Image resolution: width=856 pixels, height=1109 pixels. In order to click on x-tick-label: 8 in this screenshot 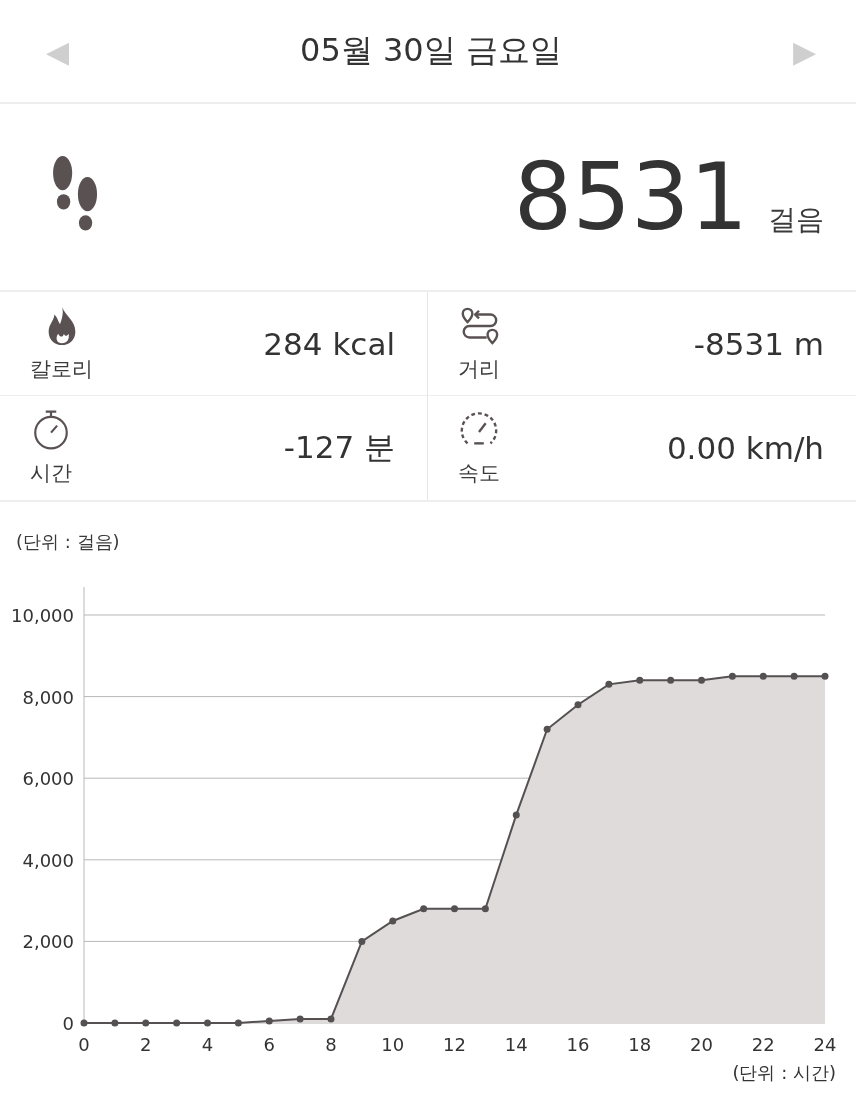, I will do `click(331, 1044)`.